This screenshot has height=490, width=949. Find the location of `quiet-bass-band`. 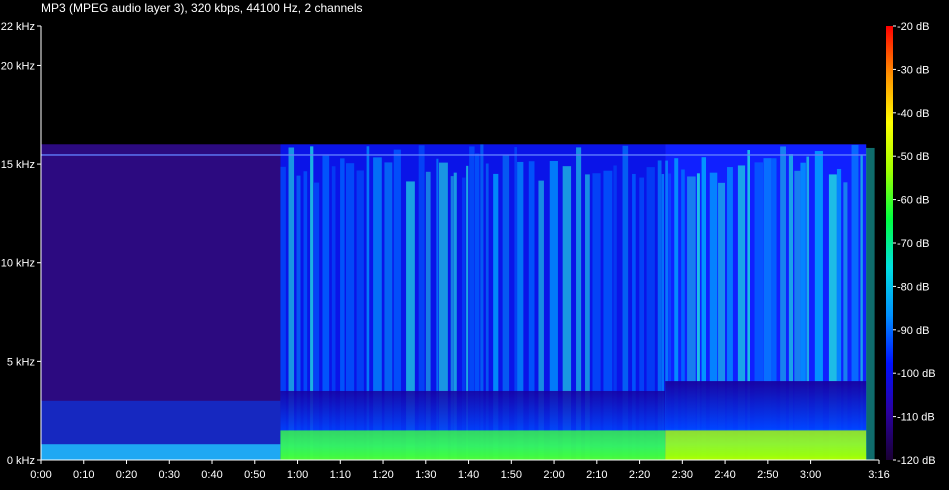

quiet-bass-band is located at coordinates (161, 452).